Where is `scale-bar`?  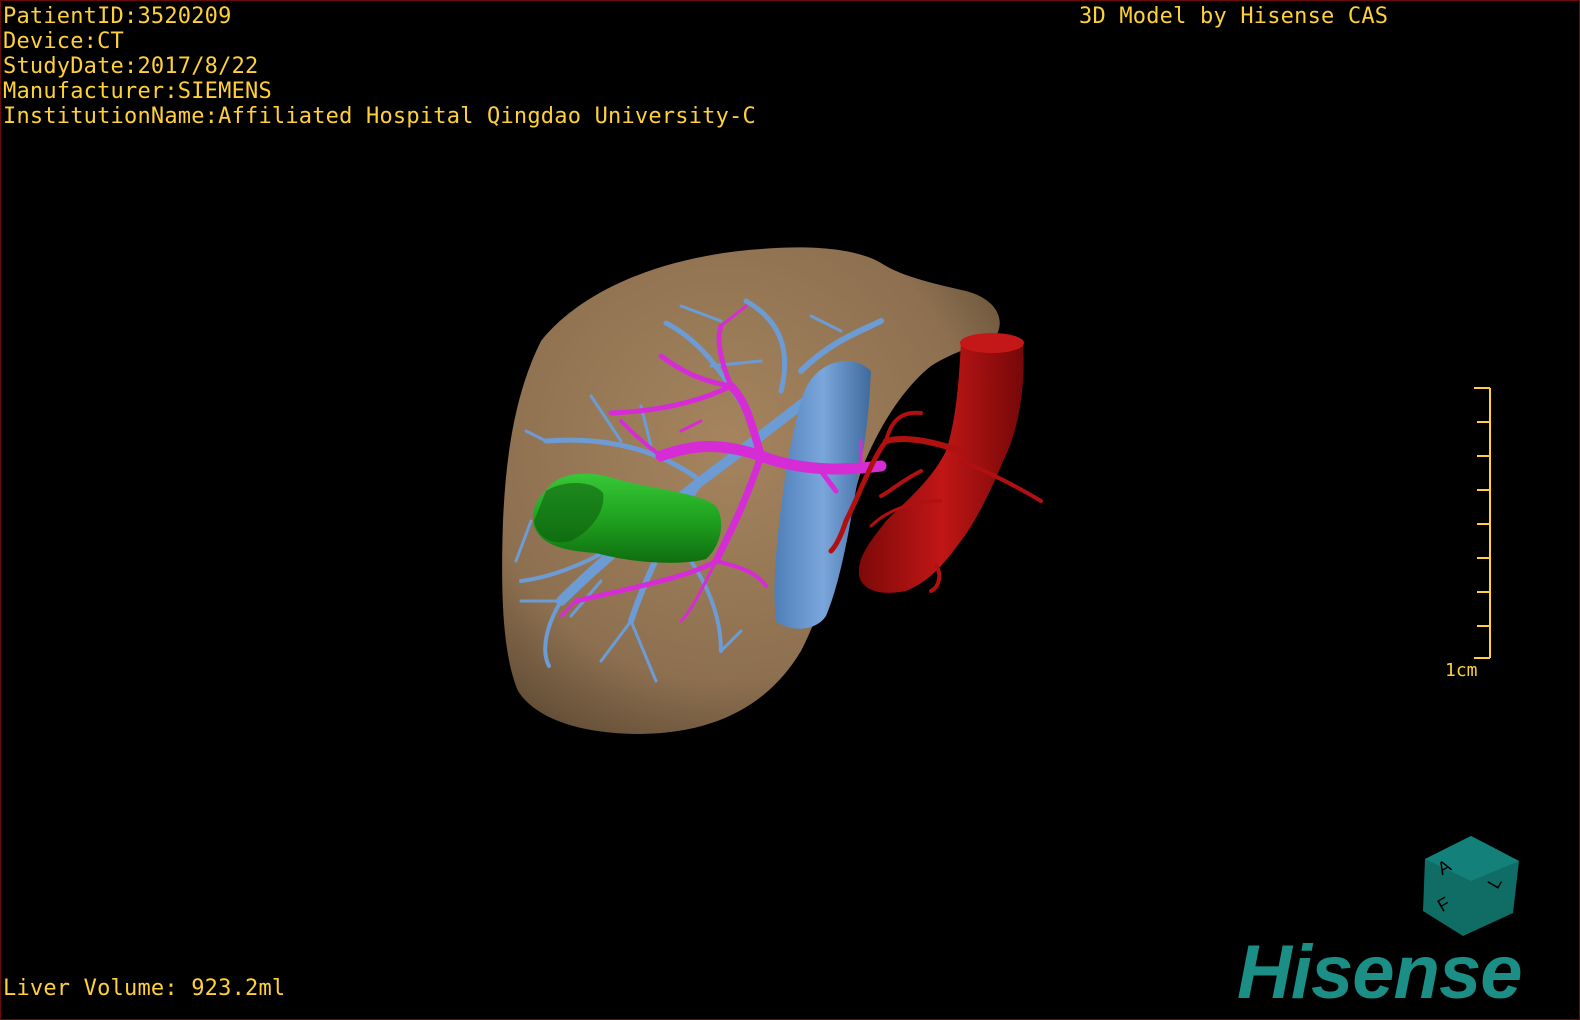
scale-bar is located at coordinates (1482, 523).